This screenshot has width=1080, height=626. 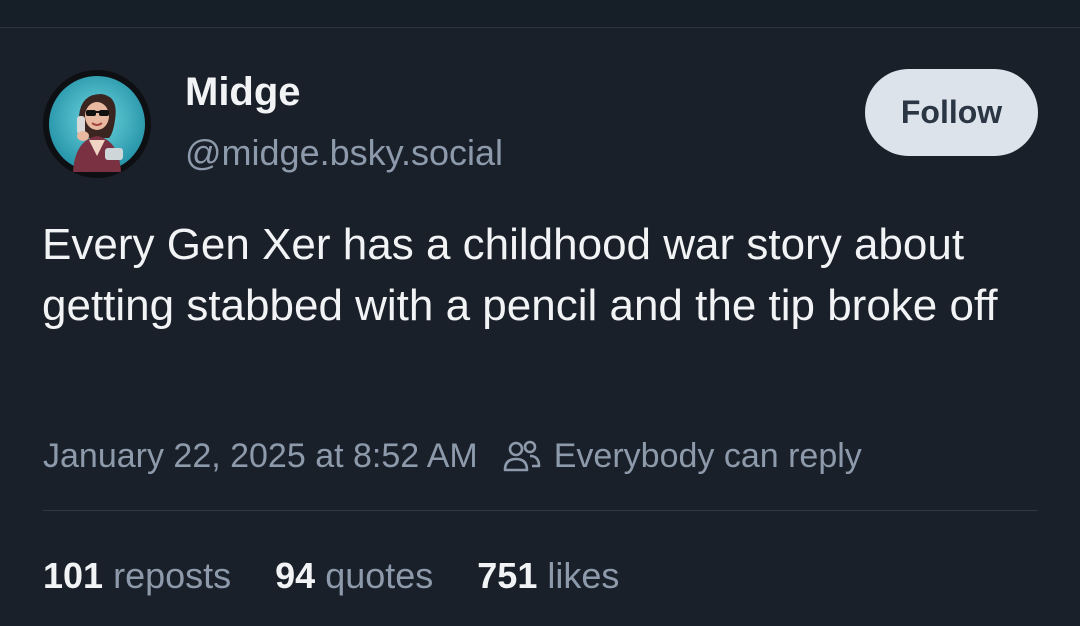 I want to click on reply-setting: Everybody can reply, so click(x=682, y=456).